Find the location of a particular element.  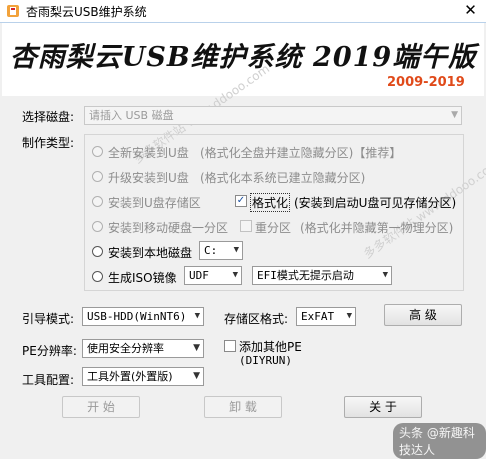

local-disk-dropdown: C: ▼ is located at coordinates (221, 250).